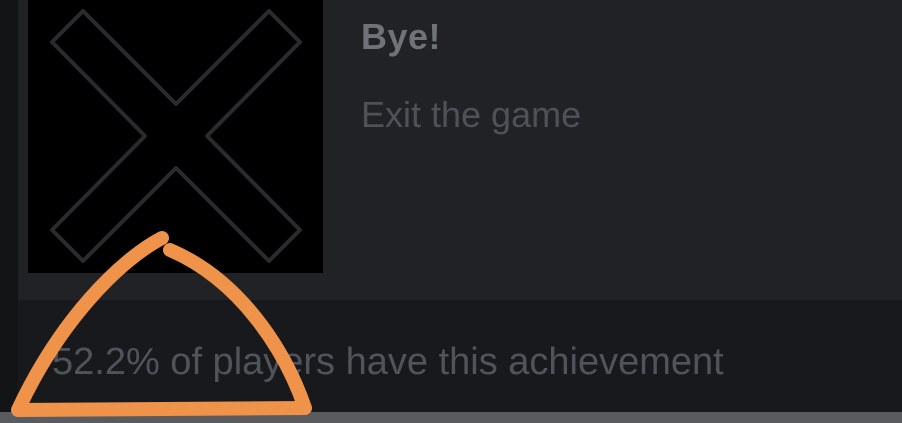 The height and width of the screenshot is (423, 902). Describe the element at coordinates (10, 206) in the screenshot. I see `left-gutter` at that location.